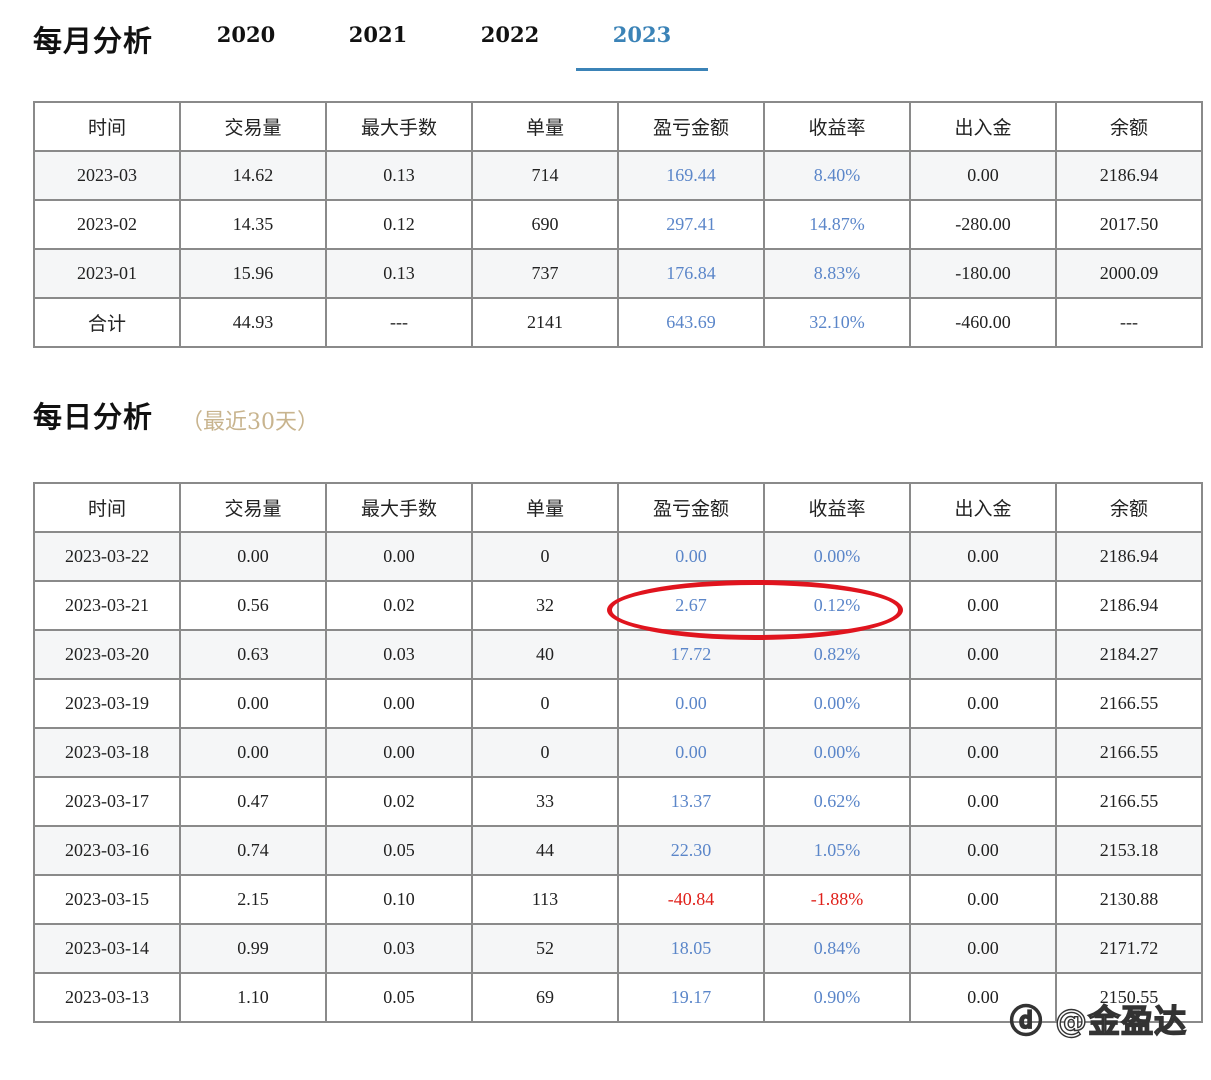  I want to click on cell-orders: 69, so click(545, 997).